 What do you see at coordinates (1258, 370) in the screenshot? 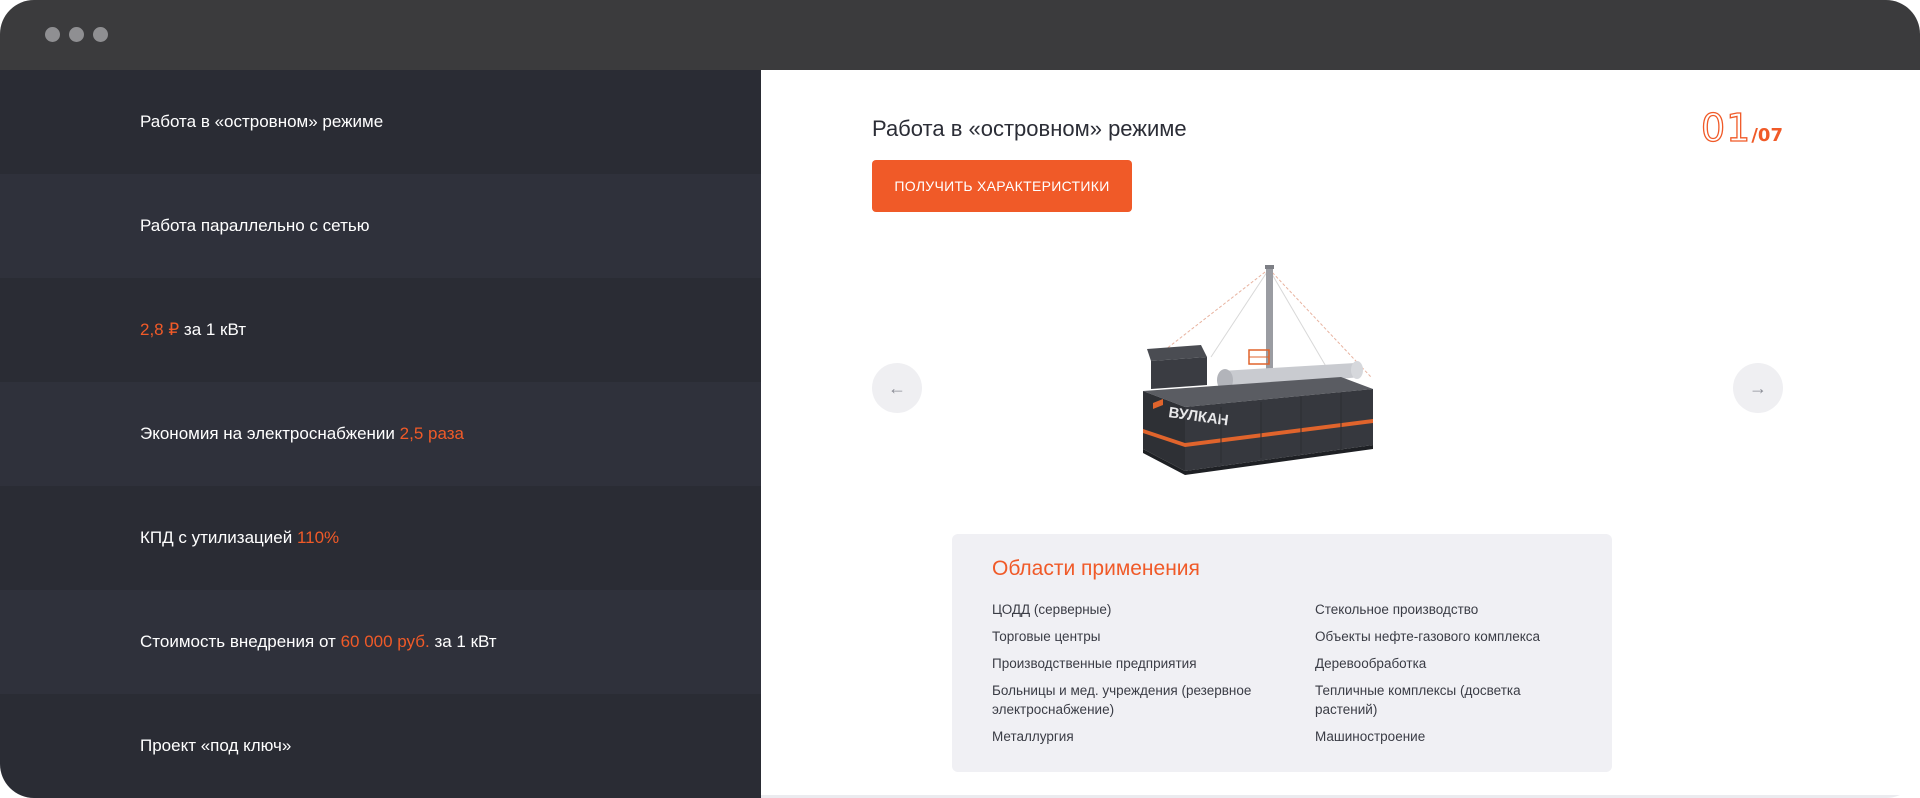
I see `generator-container-image: ВУЛКАН` at bounding box center [1258, 370].